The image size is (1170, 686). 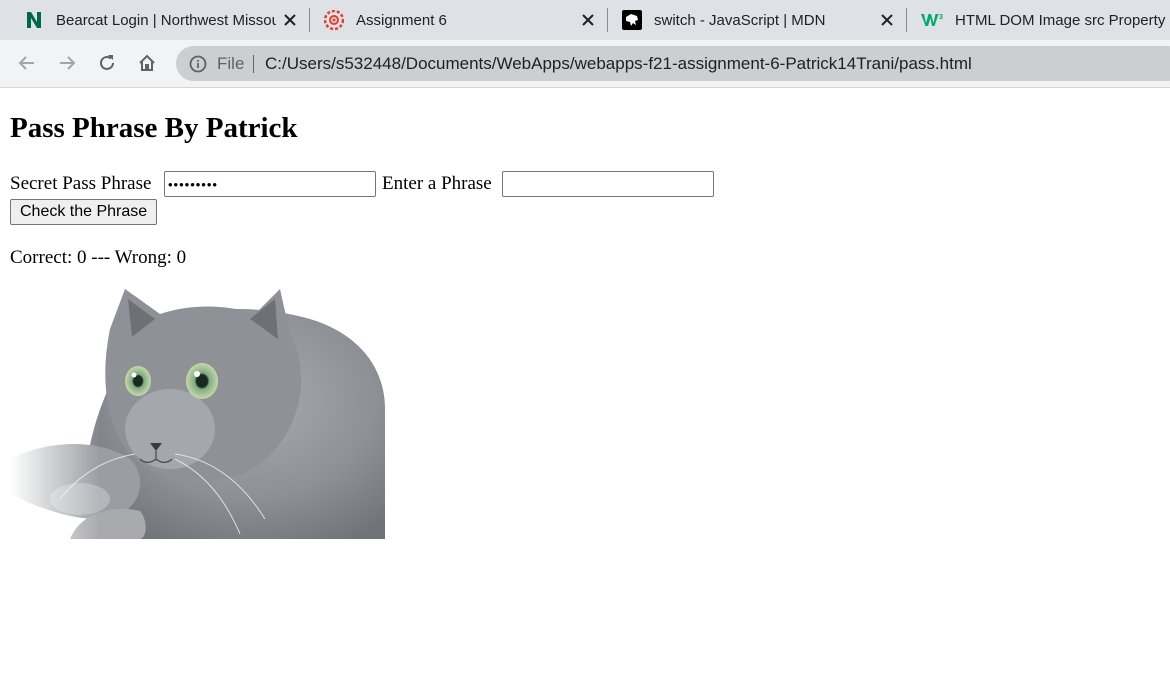 What do you see at coordinates (740, 20) in the screenshot?
I see `tab-title: switch - JavaScript | MDN` at bounding box center [740, 20].